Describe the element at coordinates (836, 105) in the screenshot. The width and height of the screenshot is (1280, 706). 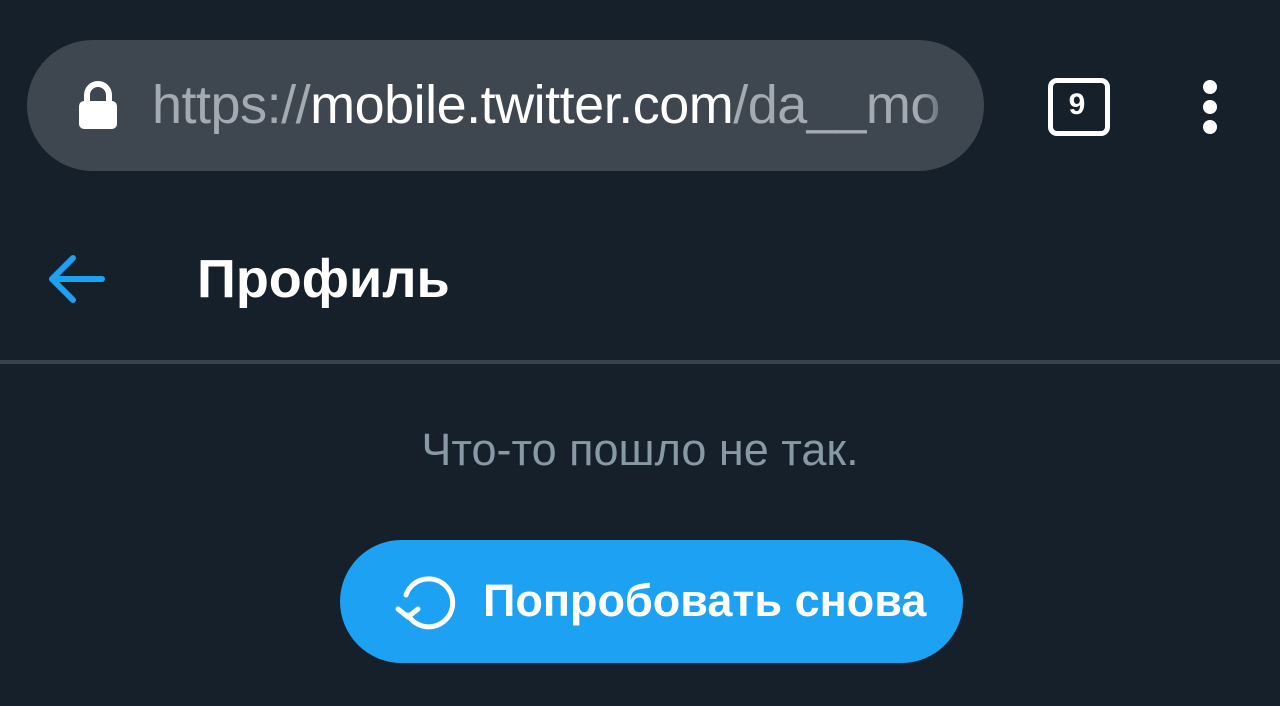
I see `url-path: /da__mo` at that location.